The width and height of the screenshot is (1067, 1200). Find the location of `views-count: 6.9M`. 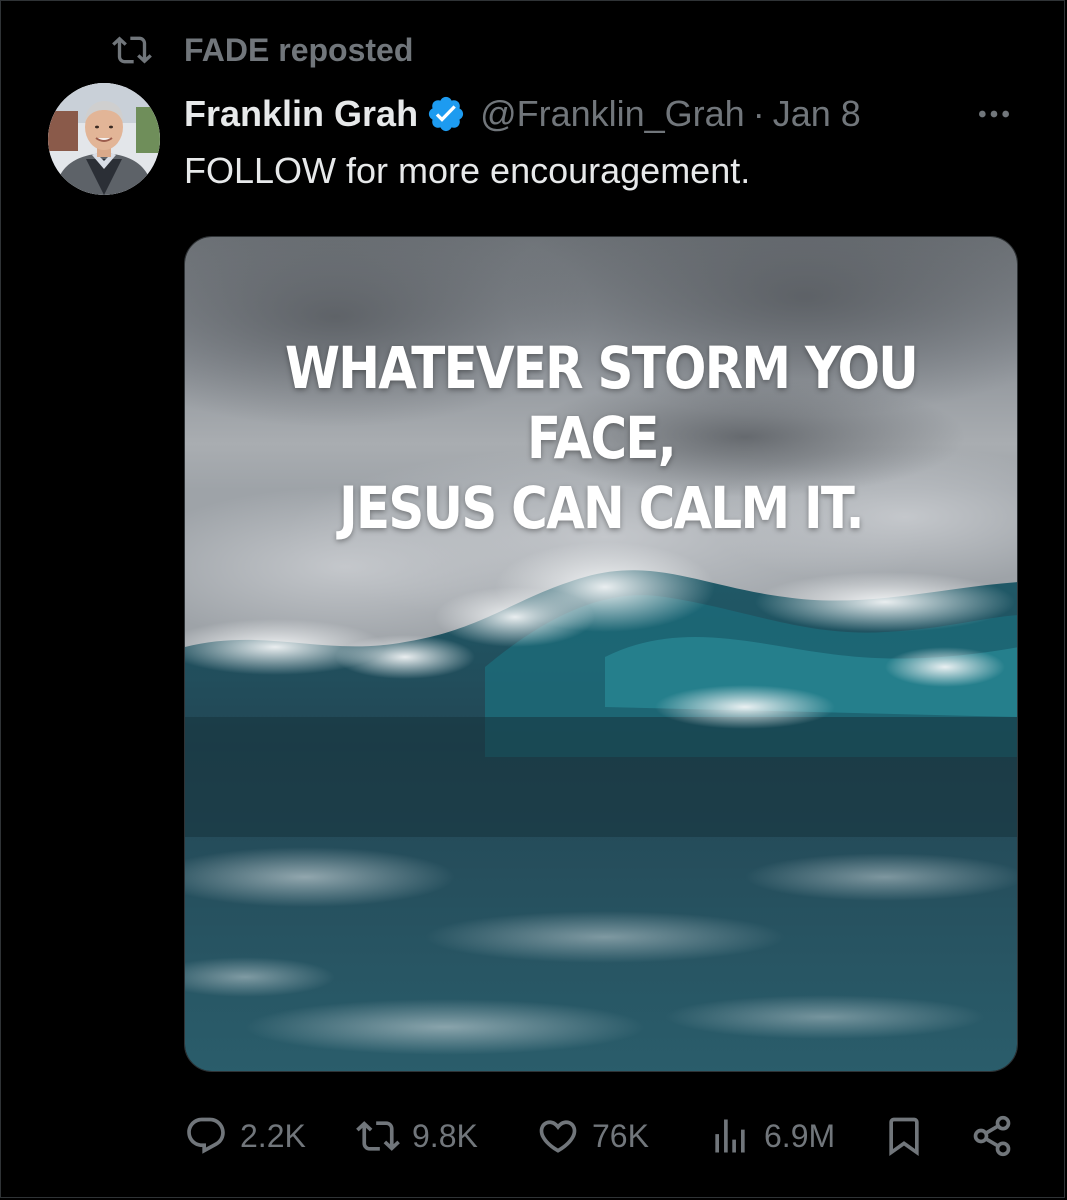

views-count: 6.9M is located at coordinates (800, 1135).